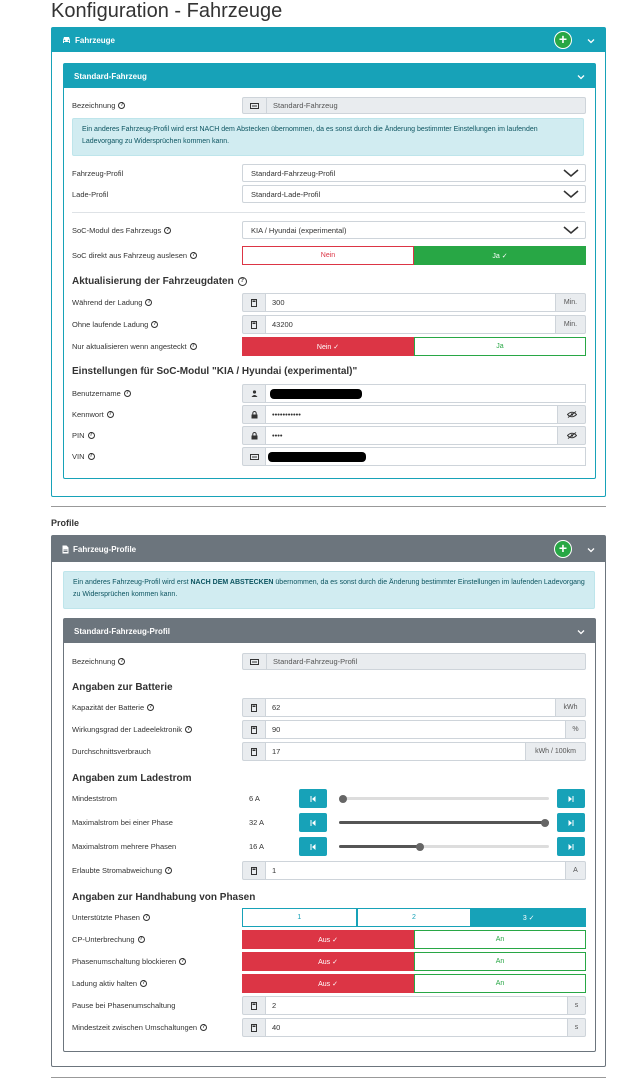 This screenshot has height=1080, width=628. Describe the element at coordinates (93, 414) in the screenshot. I see `password-label: Kennwort?` at that location.